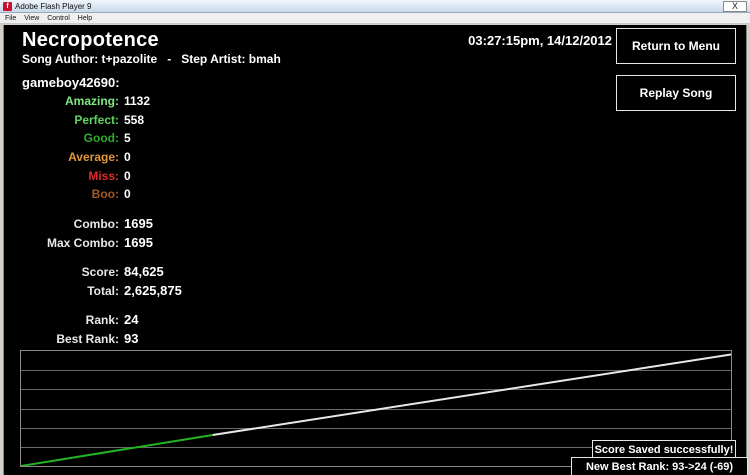 The image size is (750, 475). What do you see at coordinates (676, 93) in the screenshot?
I see `replay-song-button: Replay Song` at bounding box center [676, 93].